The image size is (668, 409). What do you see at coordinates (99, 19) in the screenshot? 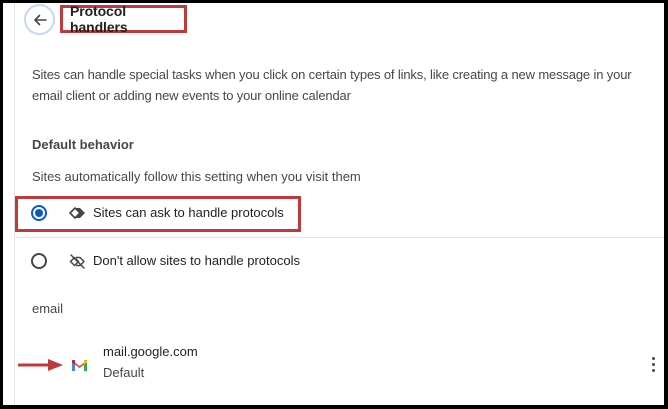
I see `page-title: Protocol handlers` at bounding box center [99, 19].